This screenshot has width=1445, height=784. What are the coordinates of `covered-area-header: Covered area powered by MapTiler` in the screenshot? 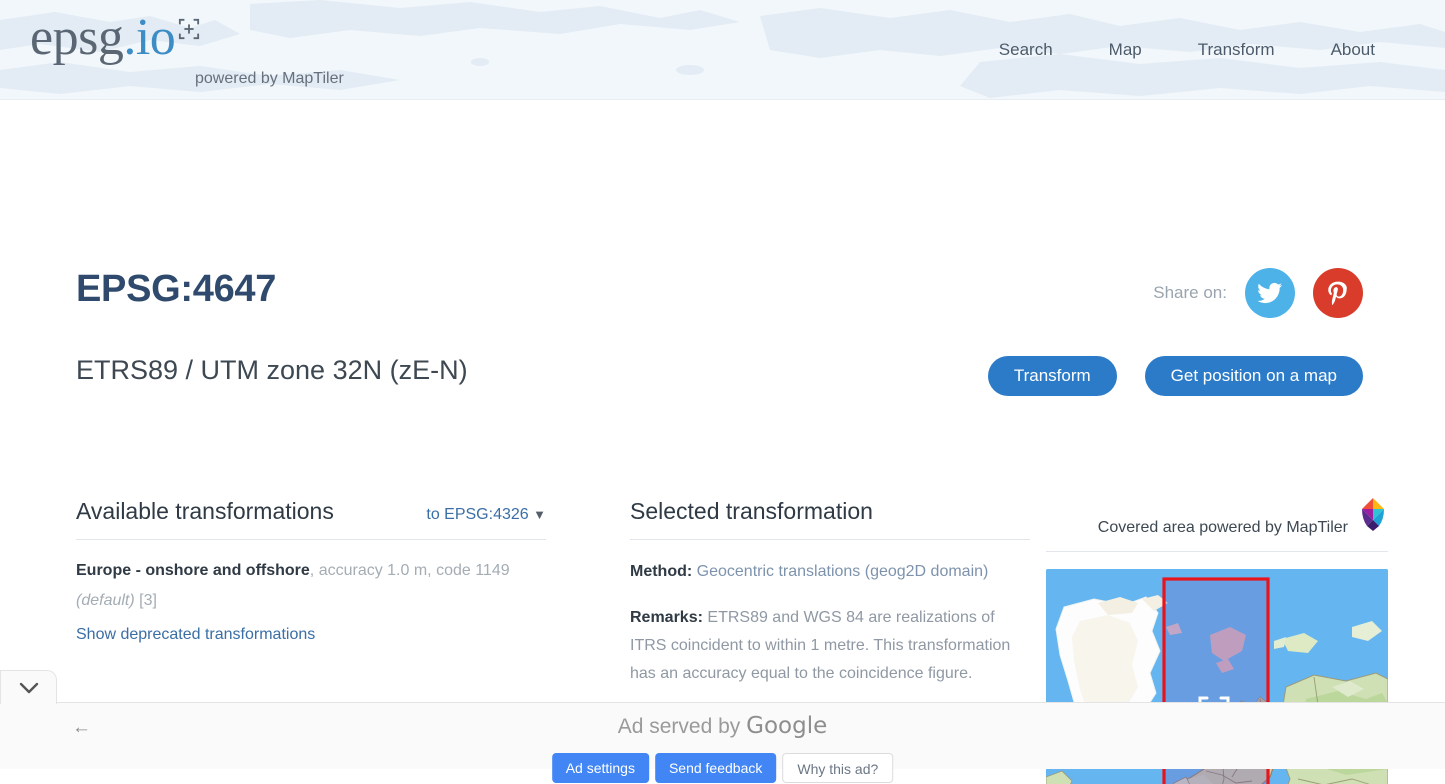 It's located at (1217, 525).